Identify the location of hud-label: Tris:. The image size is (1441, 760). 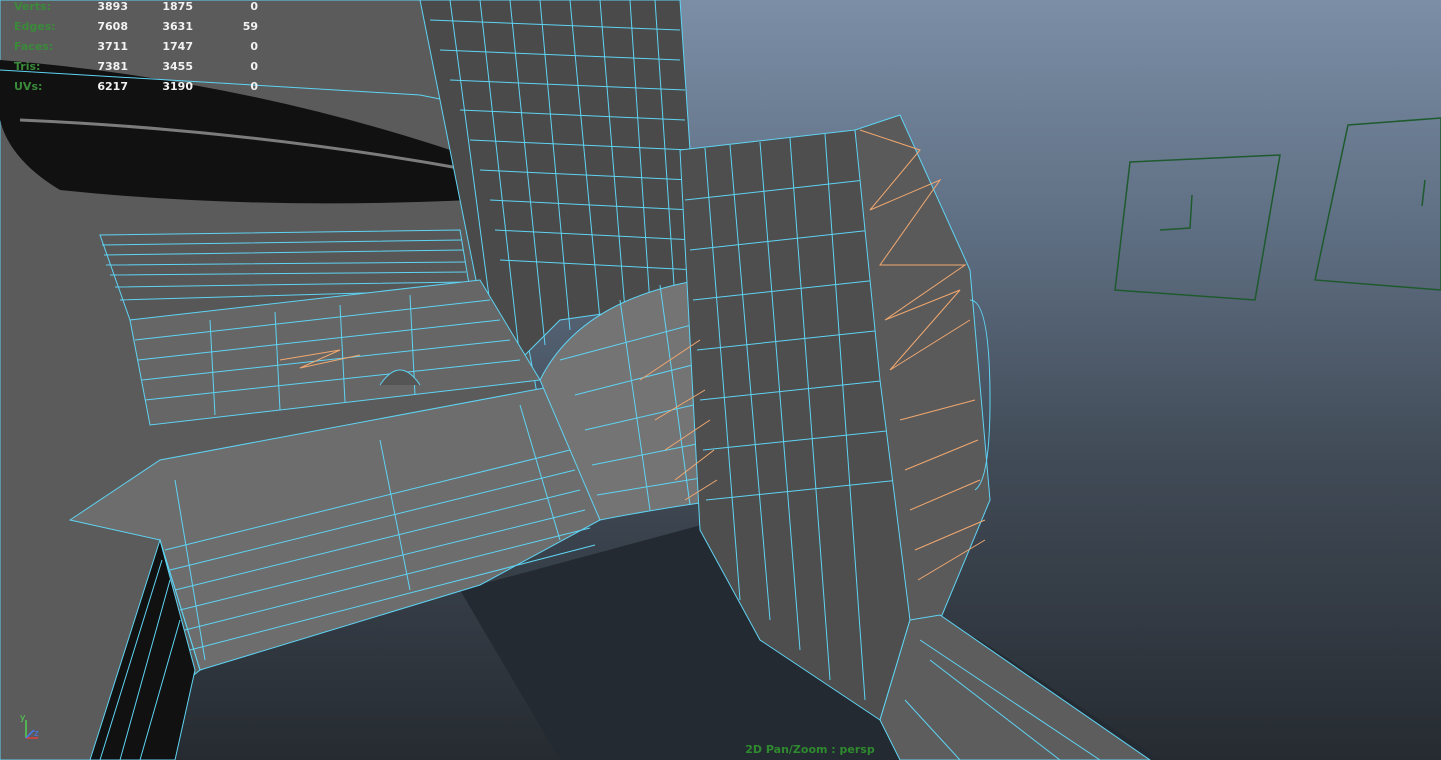
(27, 66).